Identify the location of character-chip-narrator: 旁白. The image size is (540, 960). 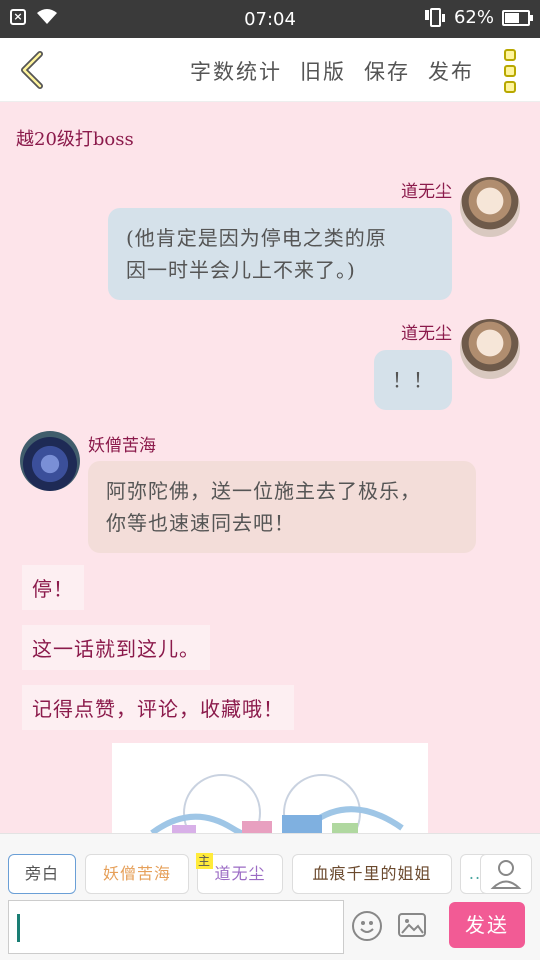
(42, 874).